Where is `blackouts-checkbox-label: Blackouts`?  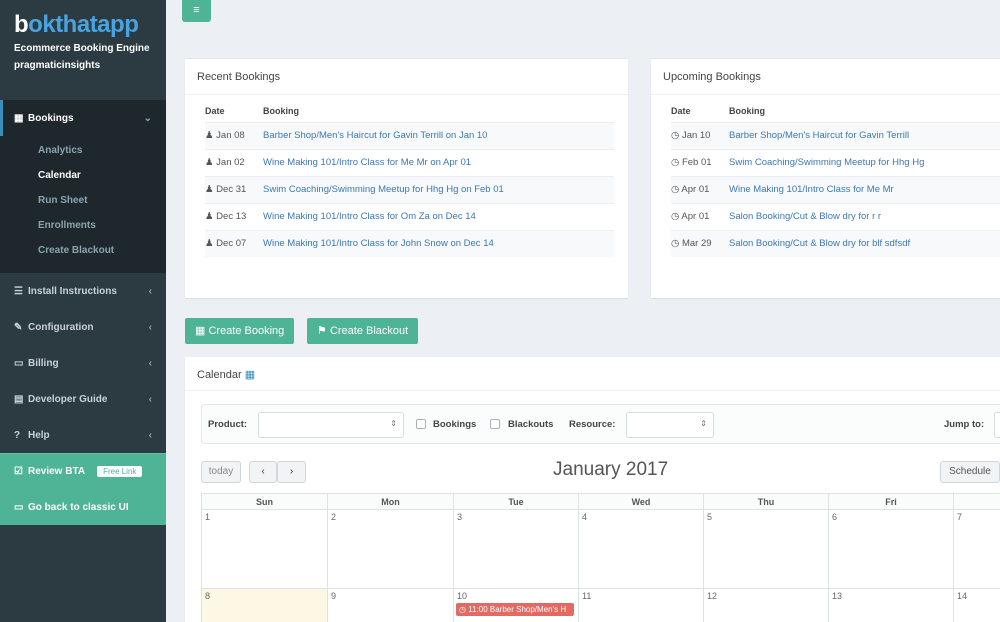
blackouts-checkbox-label: Blackouts is located at coordinates (531, 424).